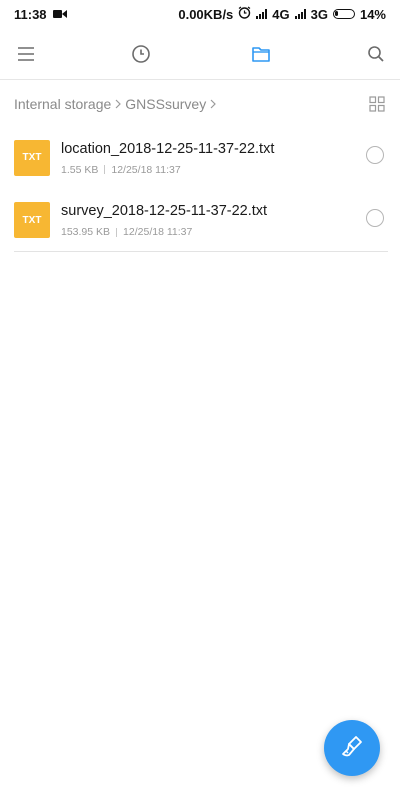 The height and width of the screenshot is (800, 400). What do you see at coordinates (200, 54) in the screenshot?
I see `top-toolbar` at bounding box center [200, 54].